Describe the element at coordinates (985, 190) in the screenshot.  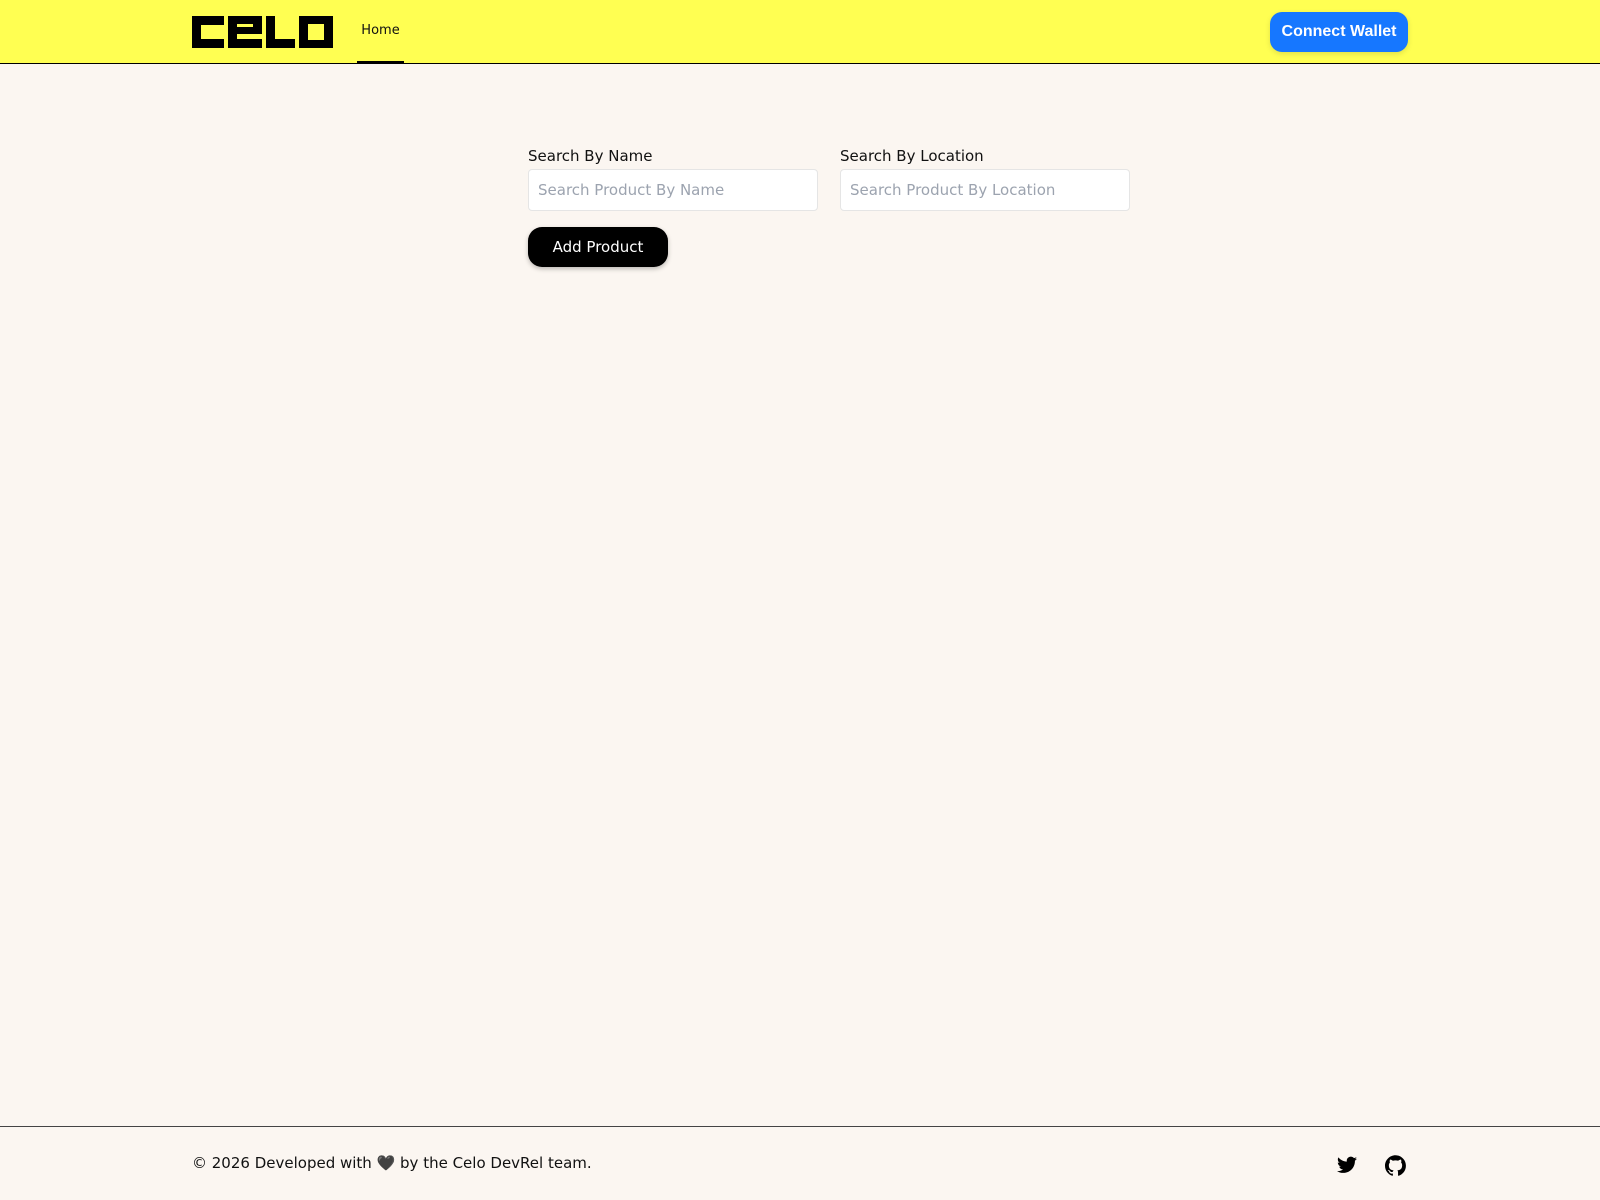
I see `search-by-location-input` at that location.